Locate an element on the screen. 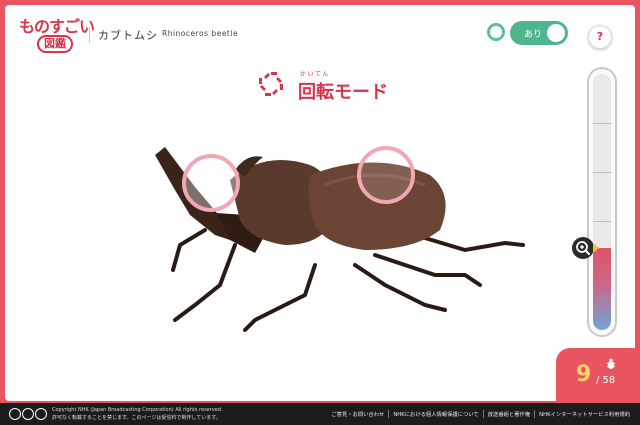 The image size is (640, 425). mode-title-text: 回転モード is located at coordinates (343, 92).